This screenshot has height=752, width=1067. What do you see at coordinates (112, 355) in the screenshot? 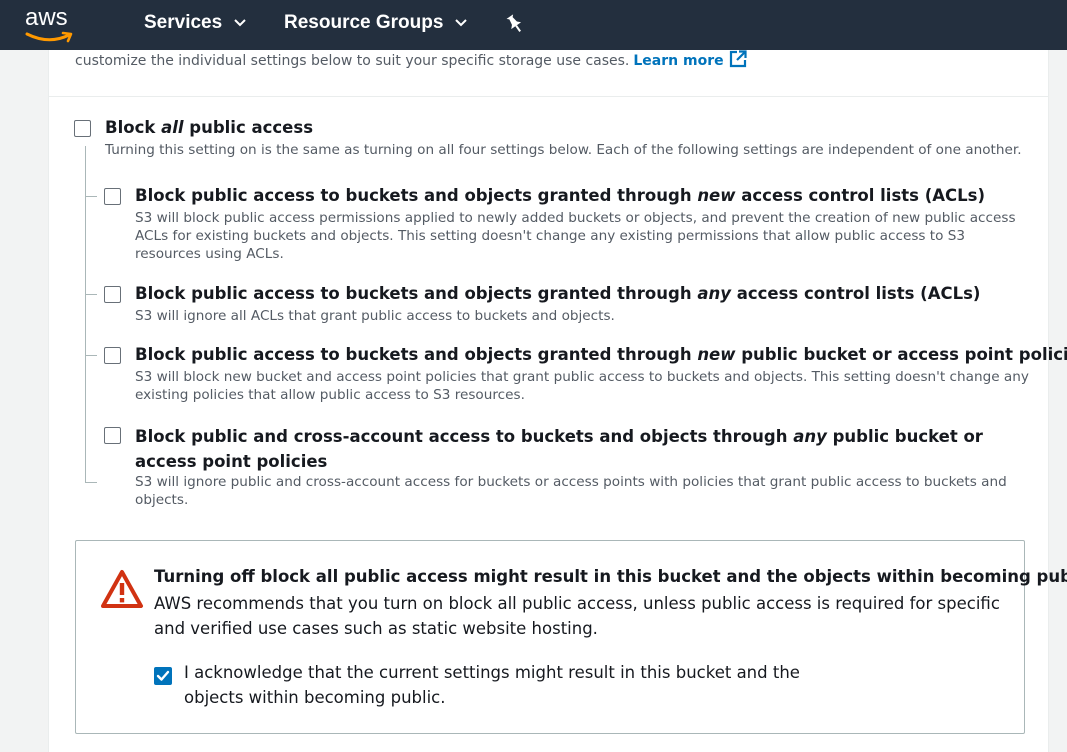
I see `block-new-policies-checkbox` at bounding box center [112, 355].